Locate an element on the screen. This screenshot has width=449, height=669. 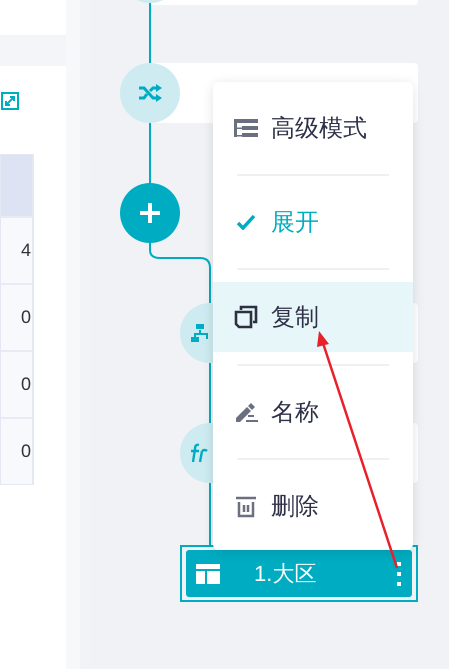
trash-icon is located at coordinates (246, 506).